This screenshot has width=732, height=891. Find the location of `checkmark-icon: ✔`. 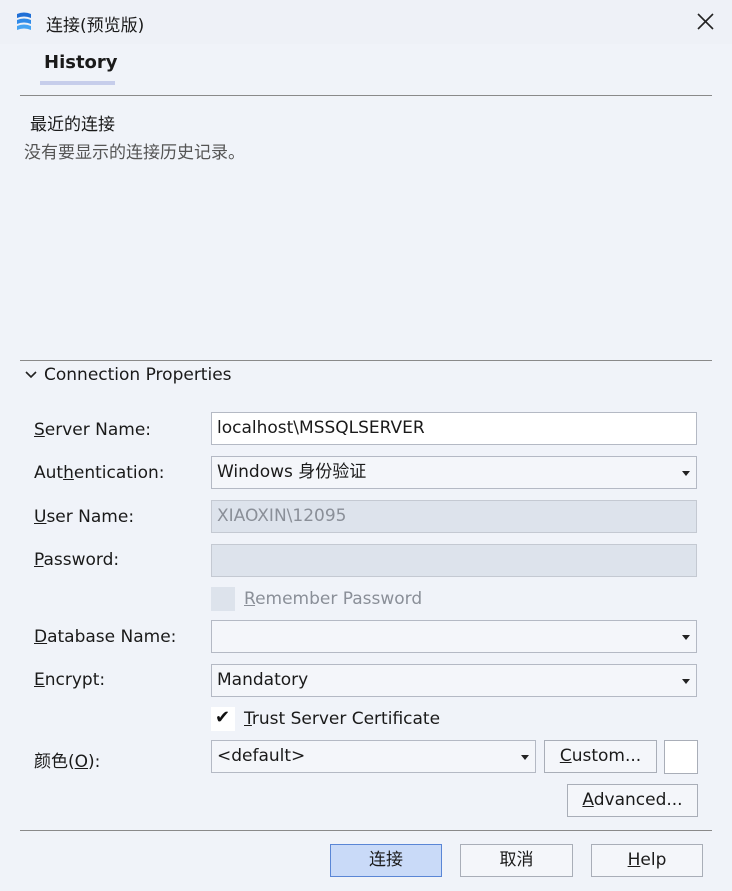

checkmark-icon: ✔ is located at coordinates (223, 717).